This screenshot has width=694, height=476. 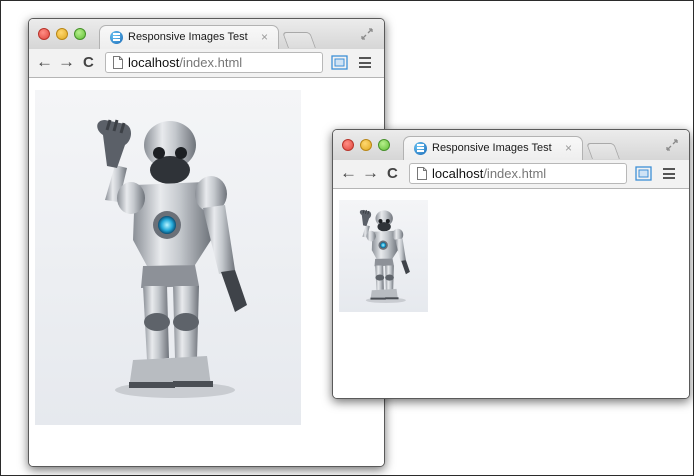 I want to click on robot-image, so click(x=383, y=256).